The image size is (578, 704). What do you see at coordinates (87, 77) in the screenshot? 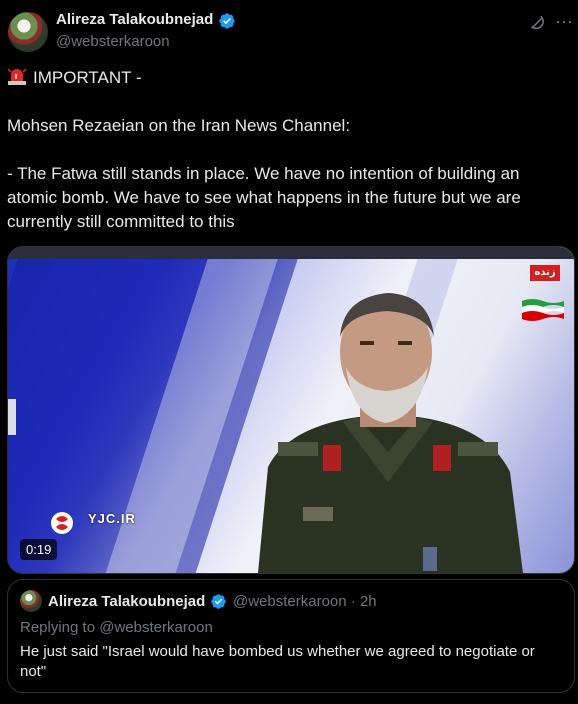
I see `tweet-headline: IMPORTANT -` at bounding box center [87, 77].